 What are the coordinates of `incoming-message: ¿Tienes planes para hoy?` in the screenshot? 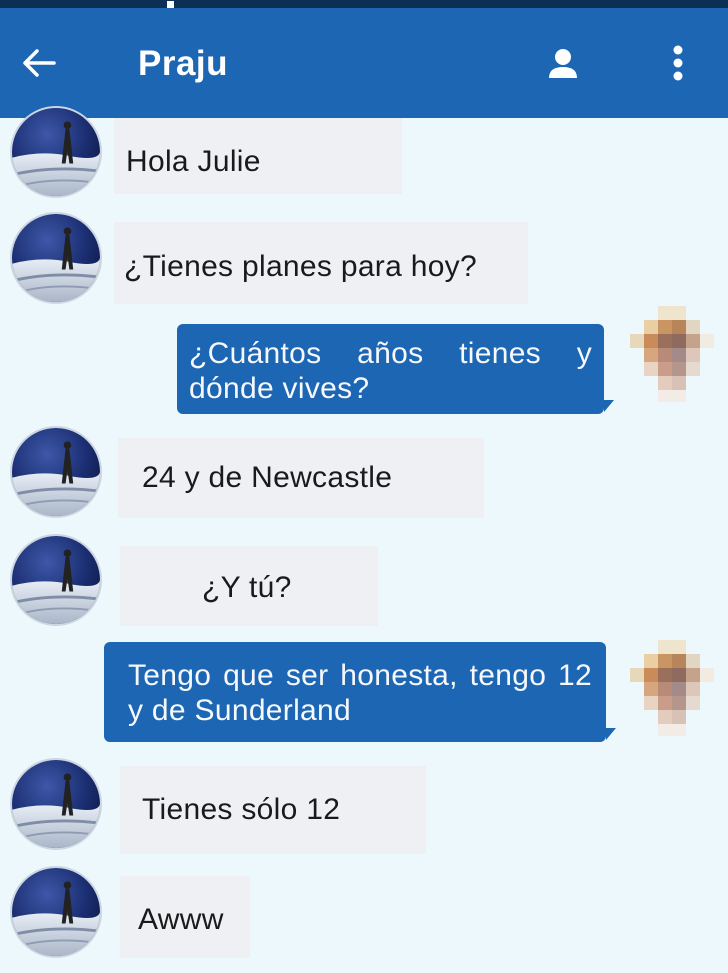 It's located at (321, 263).